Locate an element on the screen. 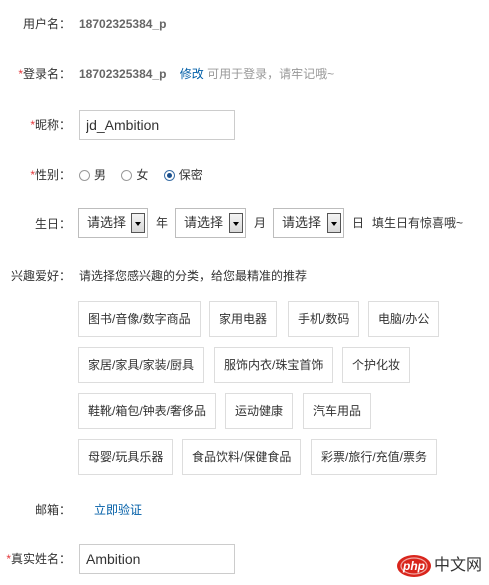 Image resolution: width=489 pixels, height=585 pixels. year-unit: 年 is located at coordinates (162, 223).